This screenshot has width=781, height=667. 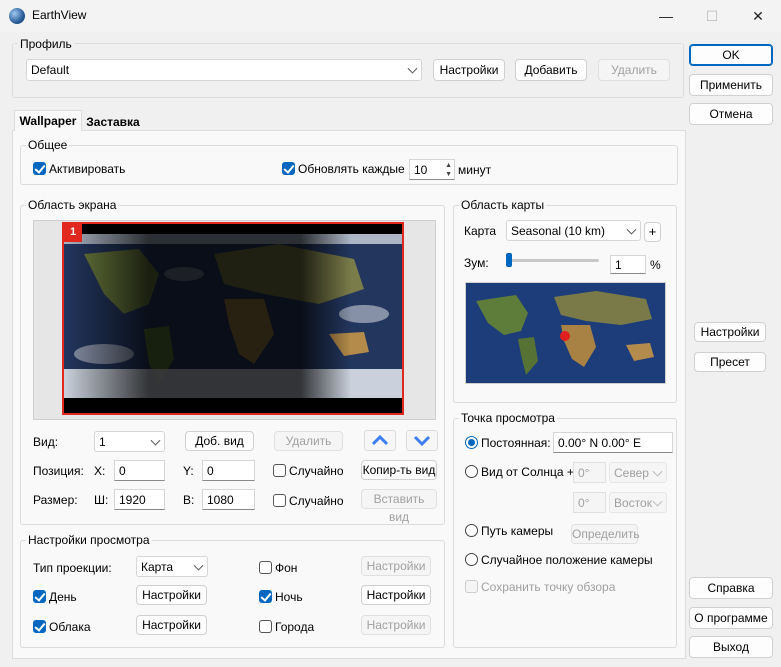 I want to click on add-map-button: +, so click(x=652, y=232).